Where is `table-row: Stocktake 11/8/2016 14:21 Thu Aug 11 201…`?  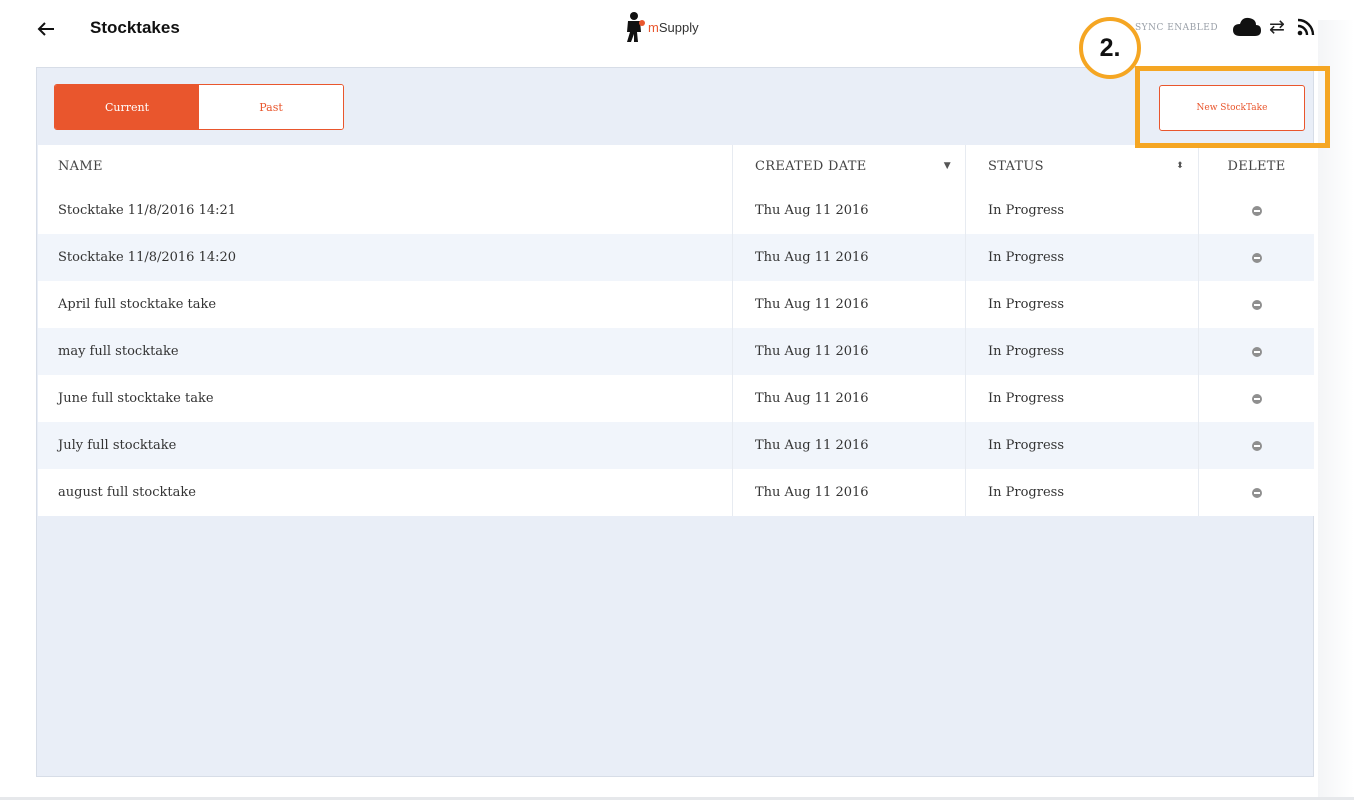
table-row: Stocktake 11/8/2016 14:21 Thu Aug 11 201… is located at coordinates (676, 210).